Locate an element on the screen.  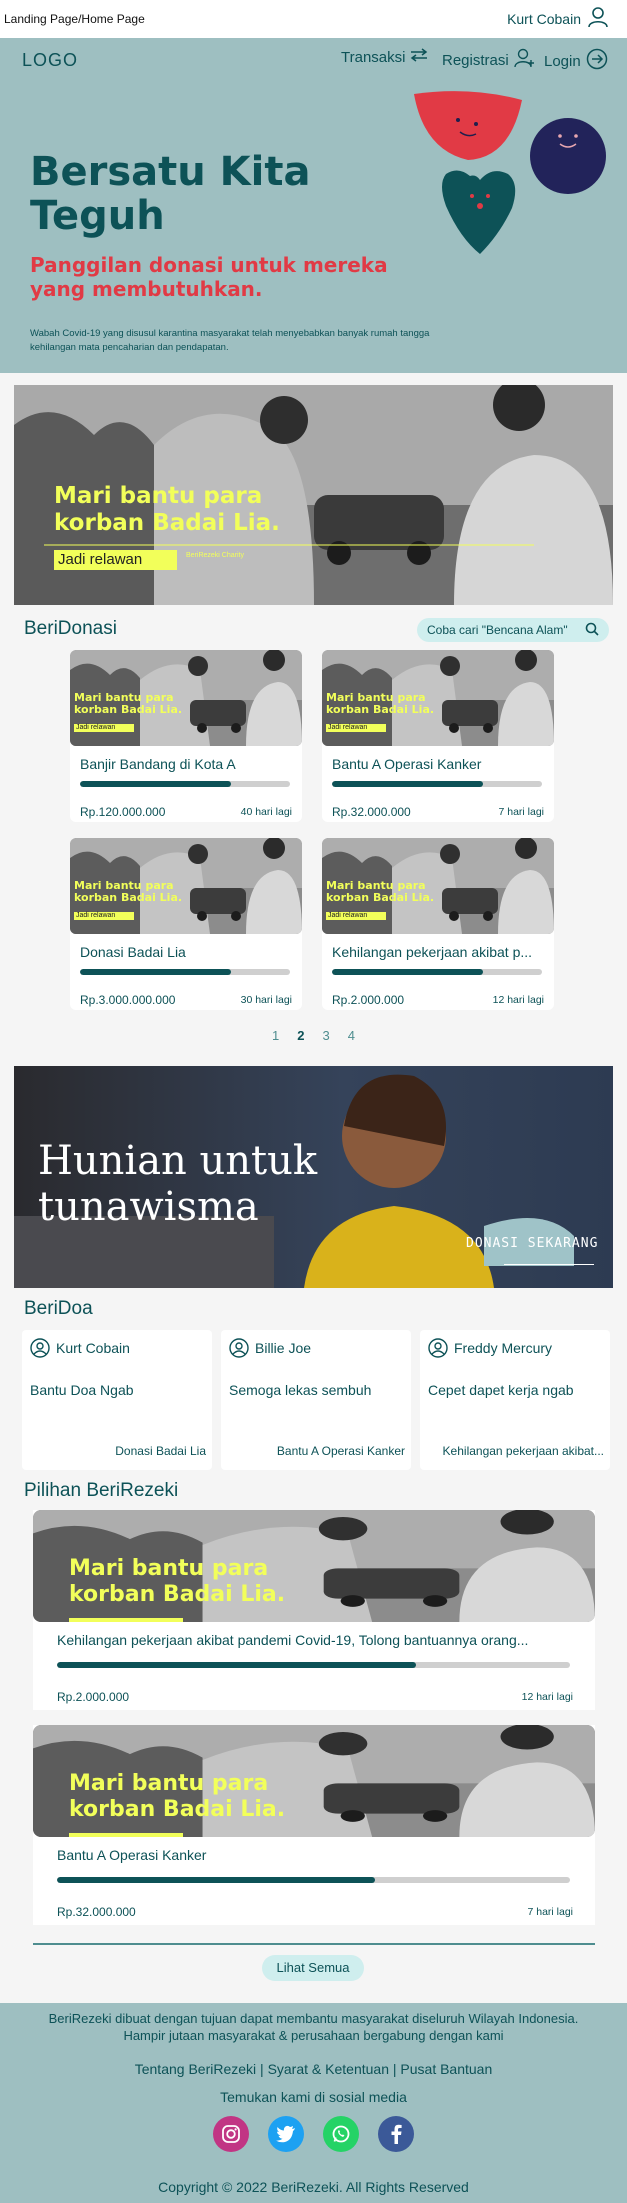
nav-registrasi-label: Registrasi is located at coordinates (475, 60).